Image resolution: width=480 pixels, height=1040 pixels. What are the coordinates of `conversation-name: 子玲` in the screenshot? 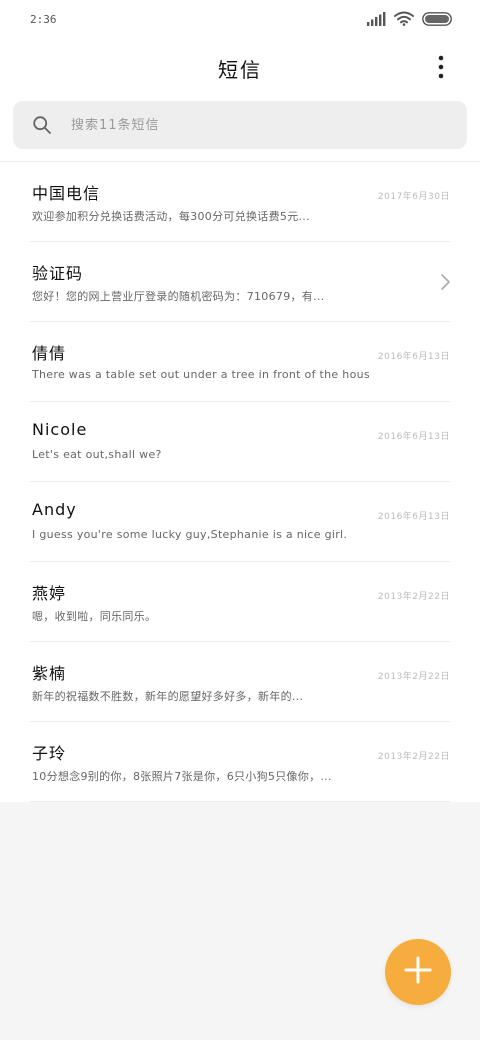 It's located at (49, 753).